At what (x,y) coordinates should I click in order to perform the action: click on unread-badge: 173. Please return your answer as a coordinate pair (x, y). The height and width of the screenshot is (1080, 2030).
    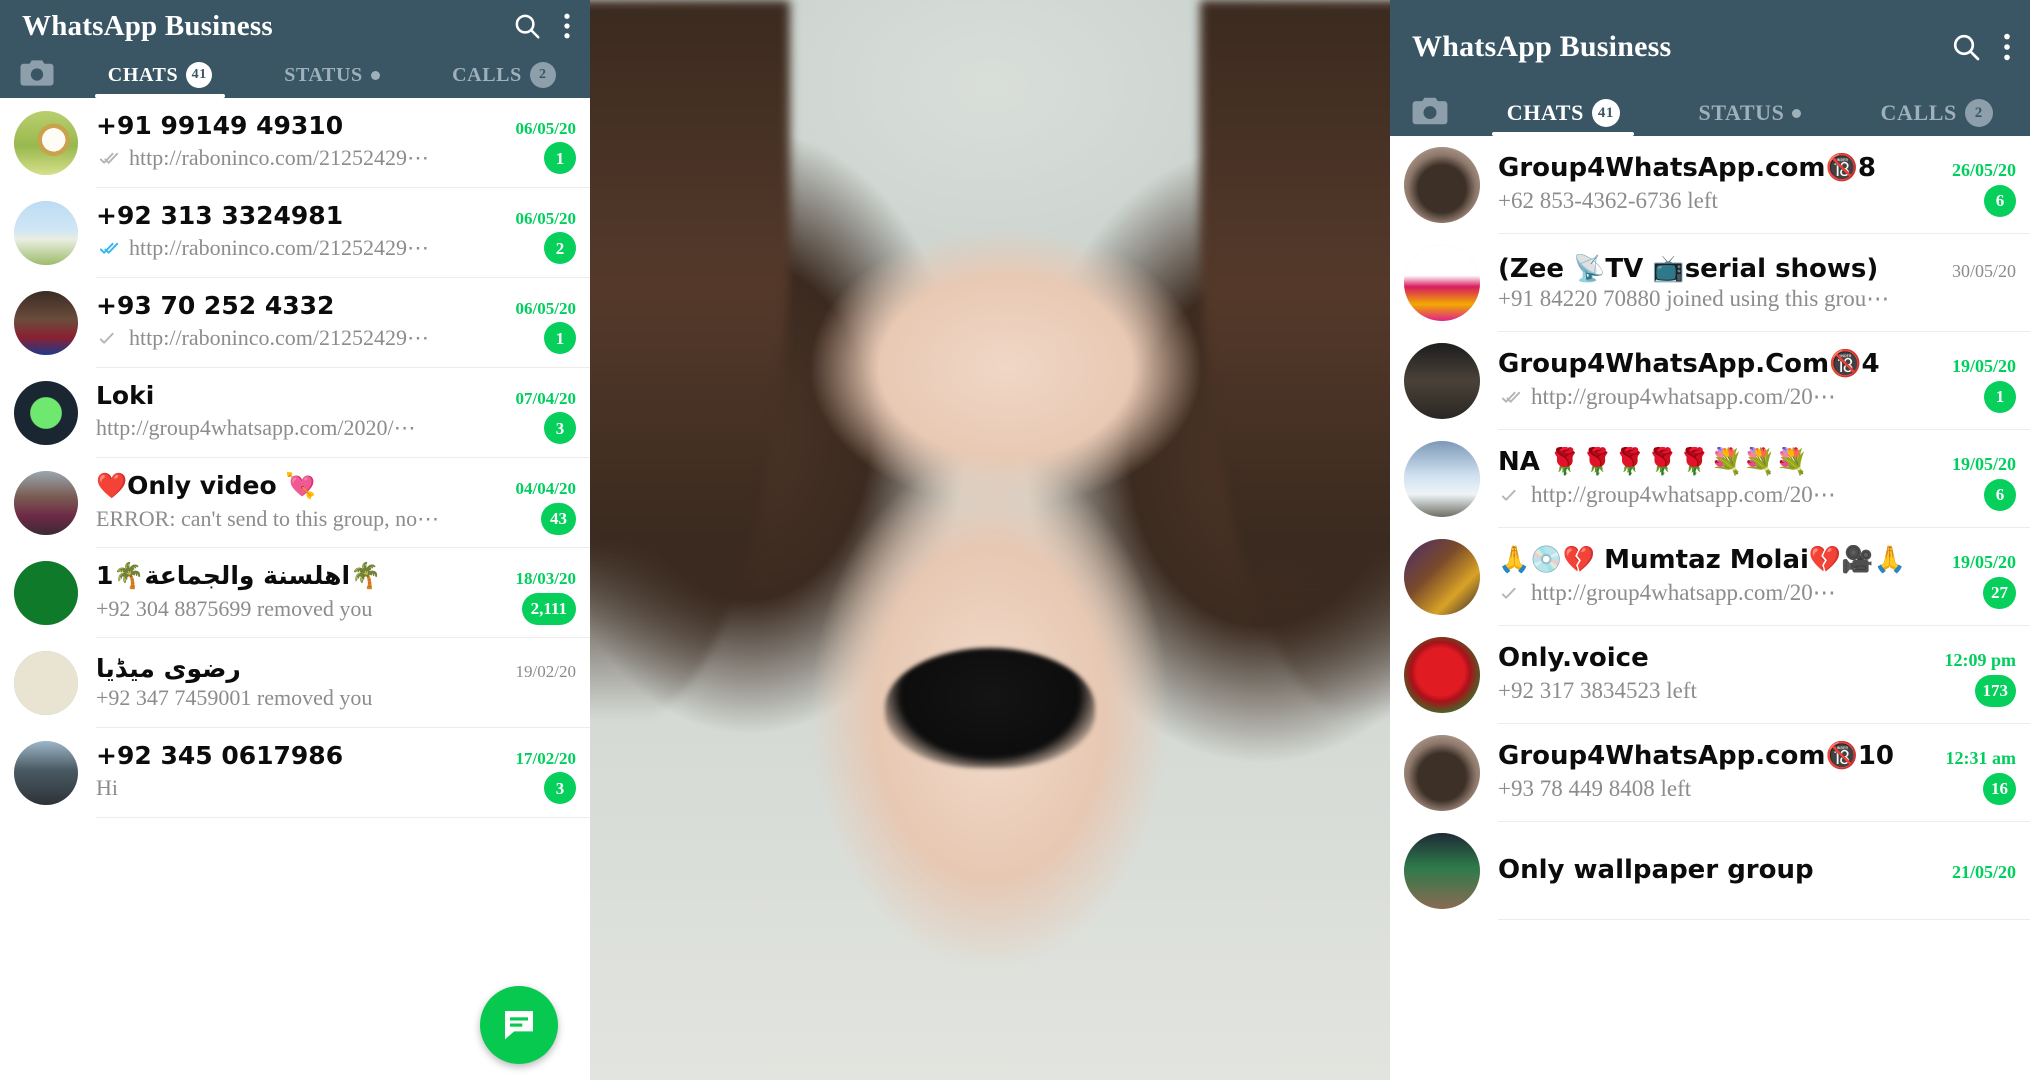
    Looking at the image, I should click on (1995, 690).